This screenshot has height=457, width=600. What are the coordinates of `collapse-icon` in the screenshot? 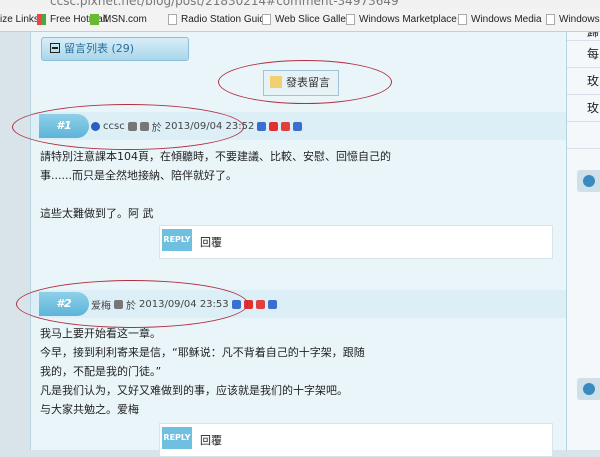 It's located at (55, 48).